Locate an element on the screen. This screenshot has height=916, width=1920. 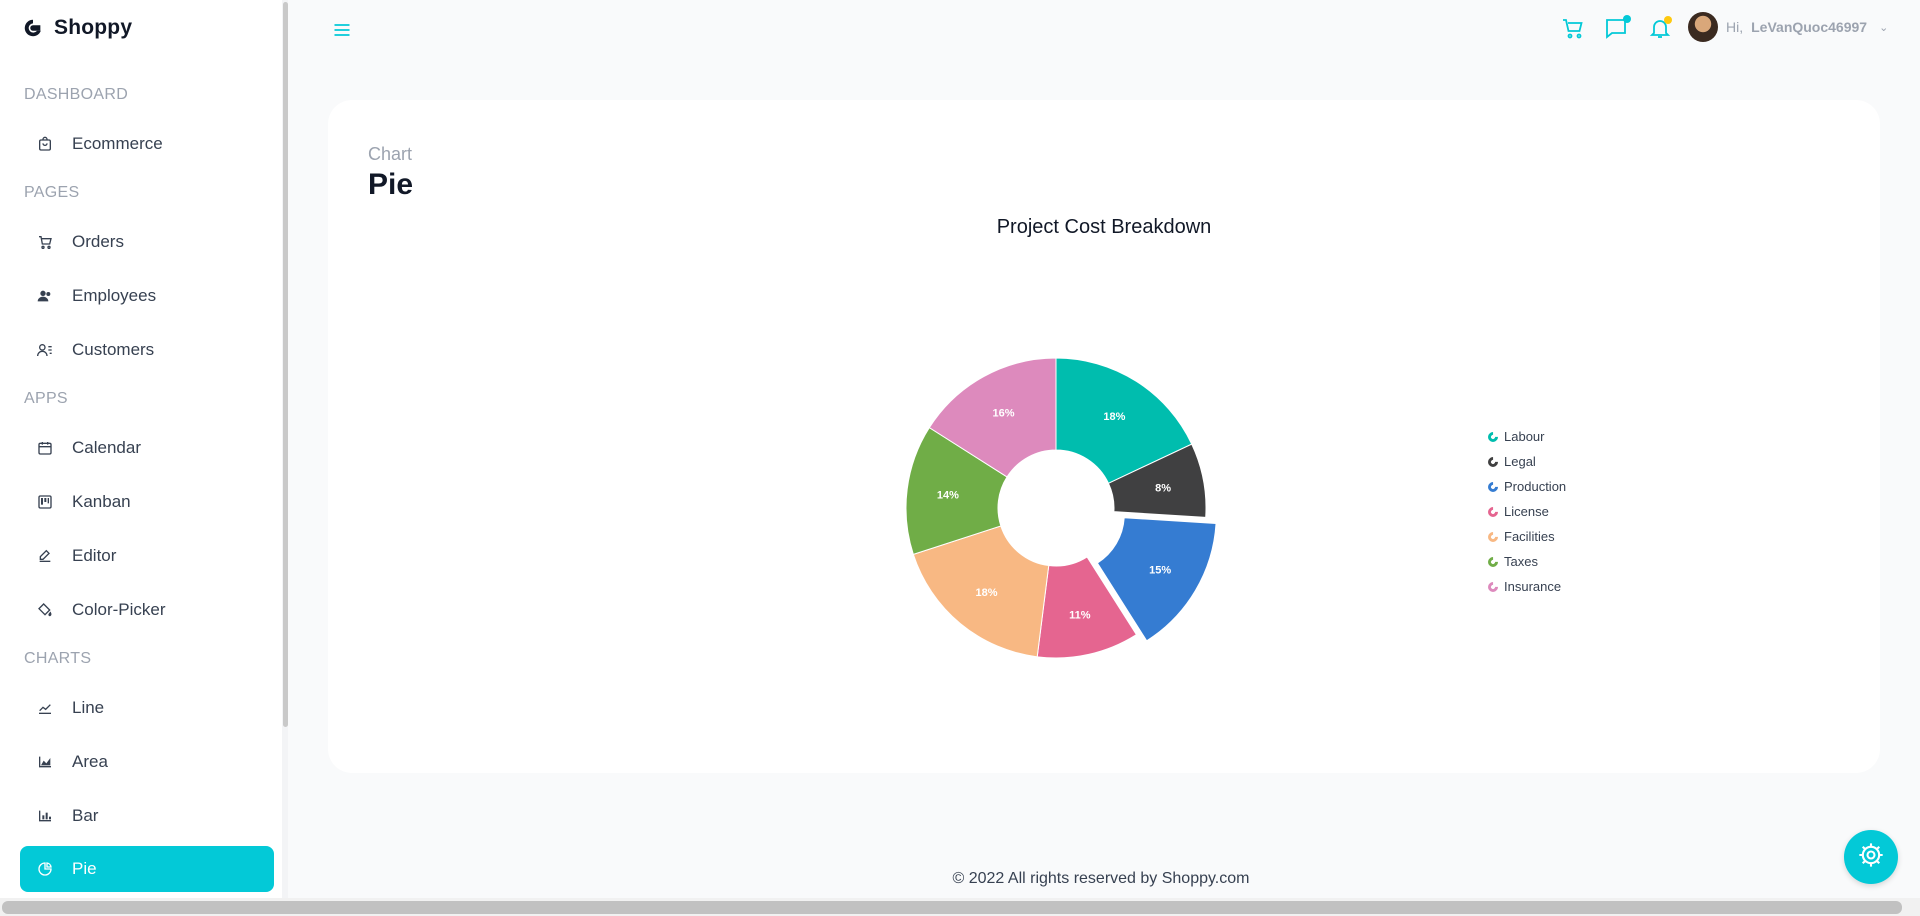
chat-button is located at coordinates (1617, 29).